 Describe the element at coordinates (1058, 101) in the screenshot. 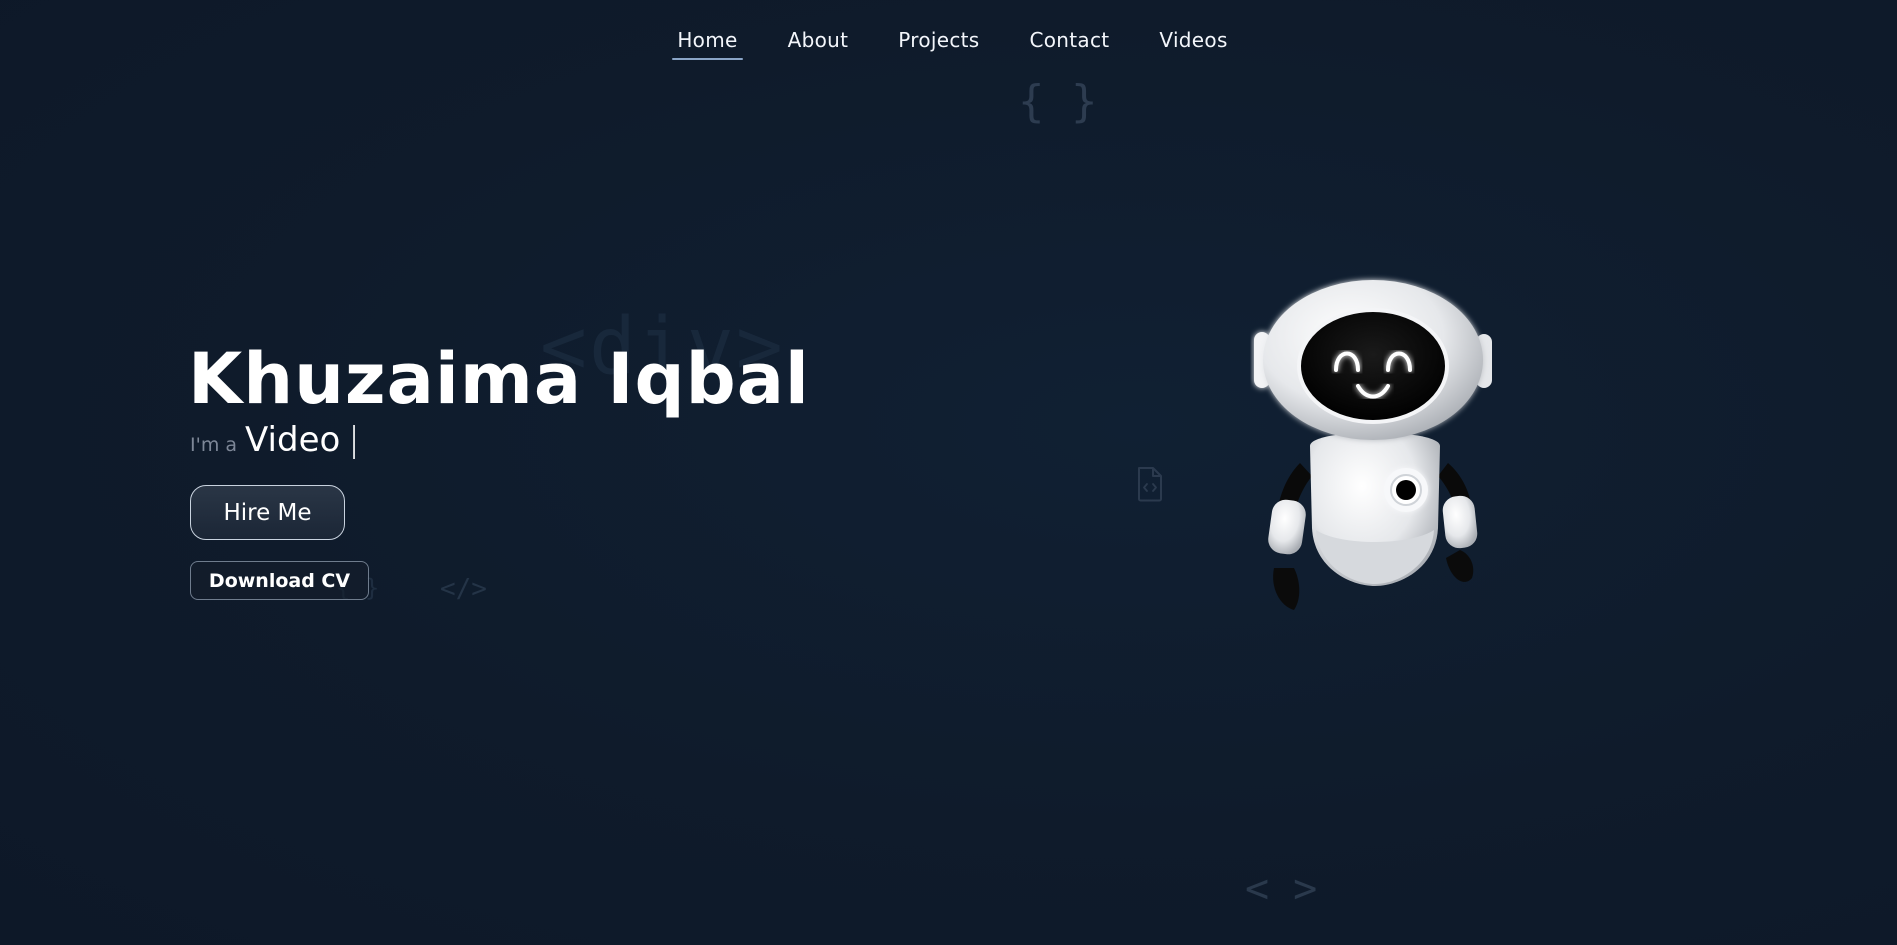

I see `braces-decoration-icon: { }` at that location.